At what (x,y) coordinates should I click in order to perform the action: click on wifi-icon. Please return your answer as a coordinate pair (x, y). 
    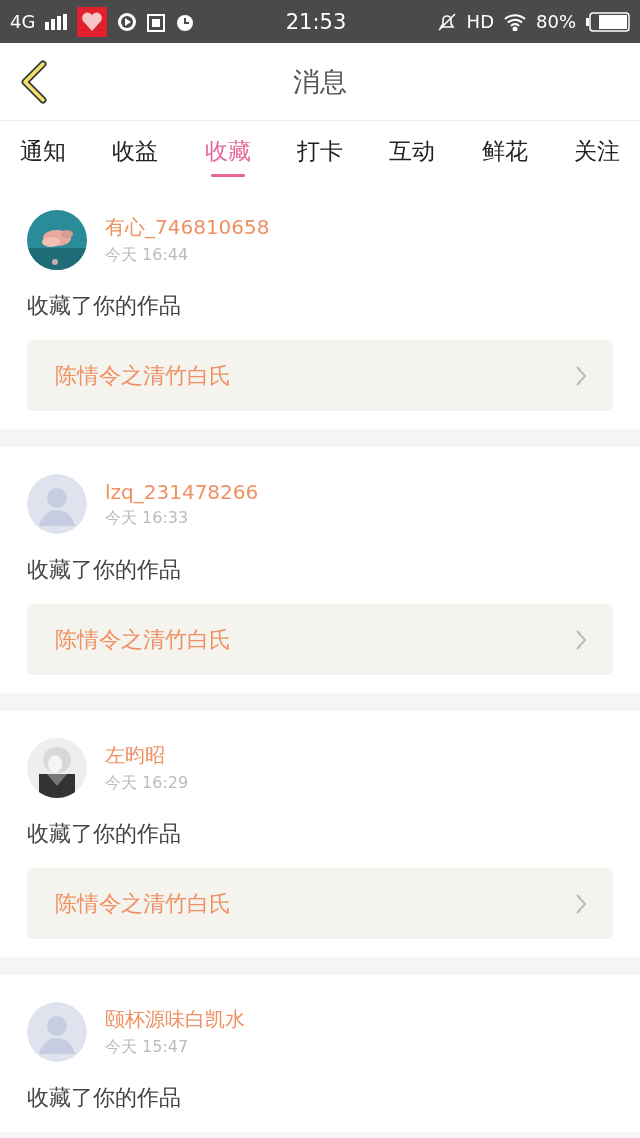
    Looking at the image, I should click on (515, 21).